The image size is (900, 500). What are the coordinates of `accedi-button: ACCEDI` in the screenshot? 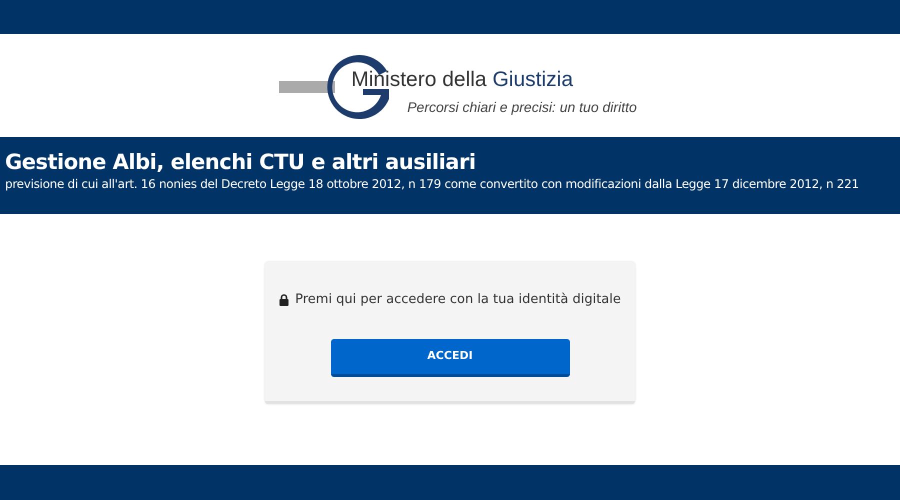 It's located at (450, 357).